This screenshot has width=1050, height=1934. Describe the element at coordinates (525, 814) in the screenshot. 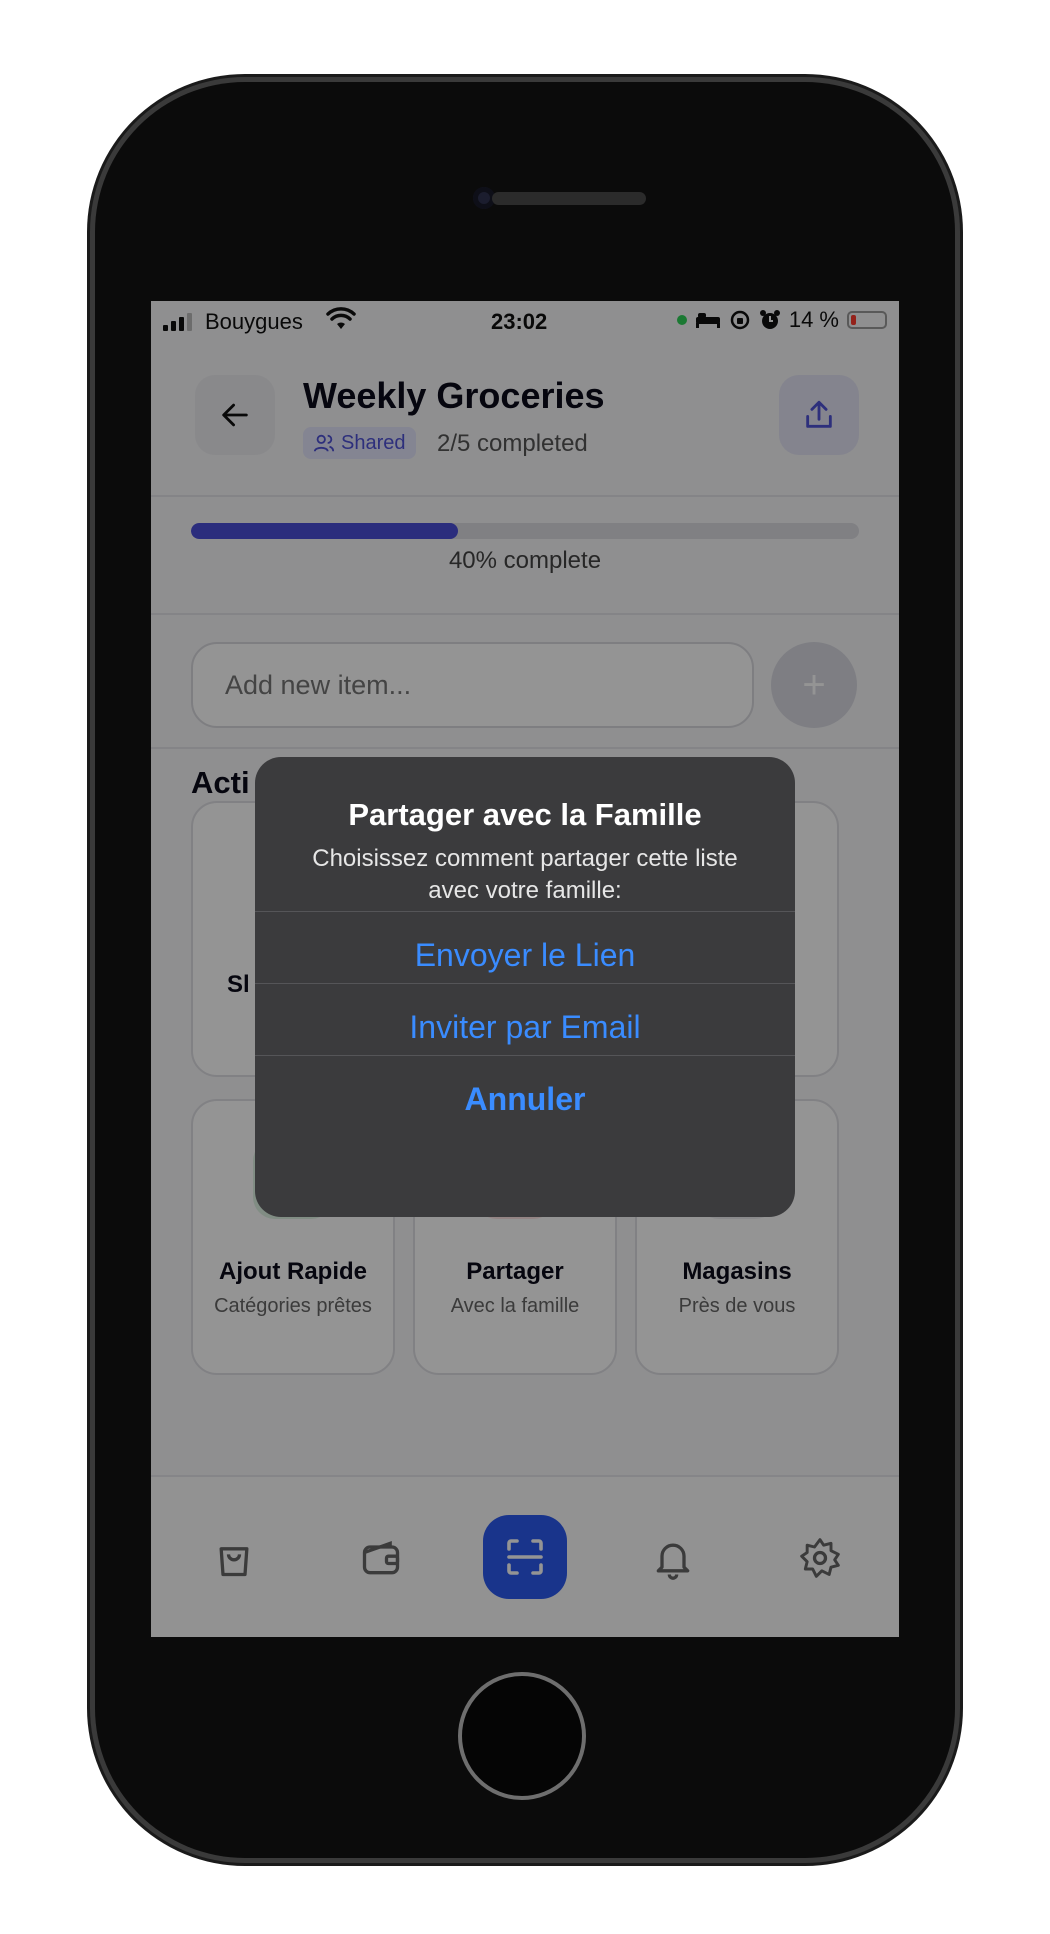

I see `alert-title: Partager avec la Famille` at that location.